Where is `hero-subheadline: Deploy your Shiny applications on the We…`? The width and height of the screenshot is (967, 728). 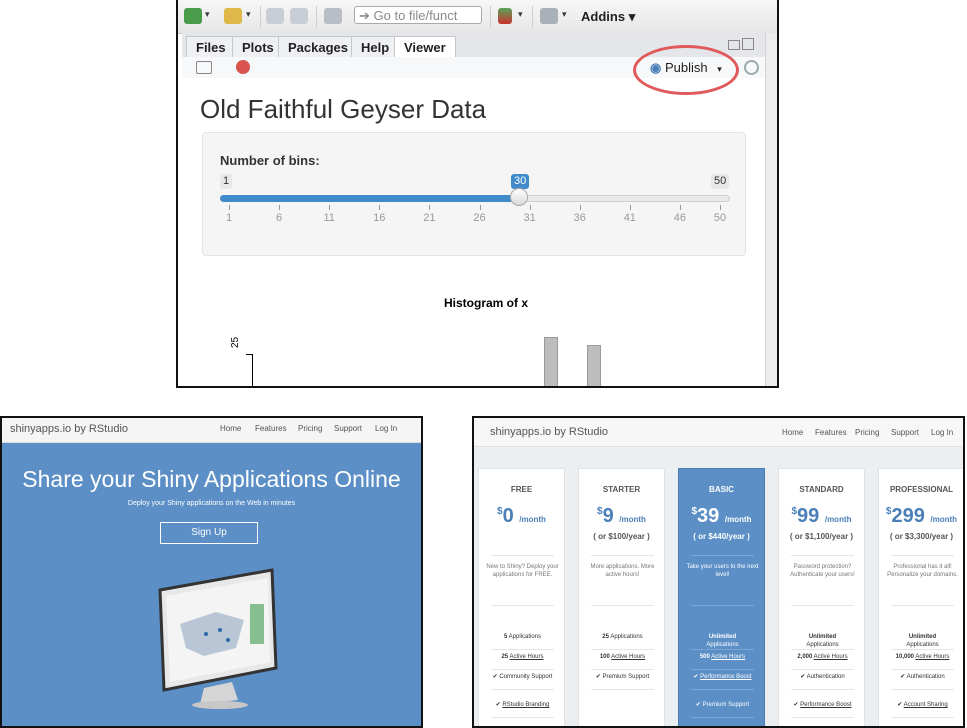
hero-subheadline: Deploy your Shiny applications on the We… is located at coordinates (211, 503).